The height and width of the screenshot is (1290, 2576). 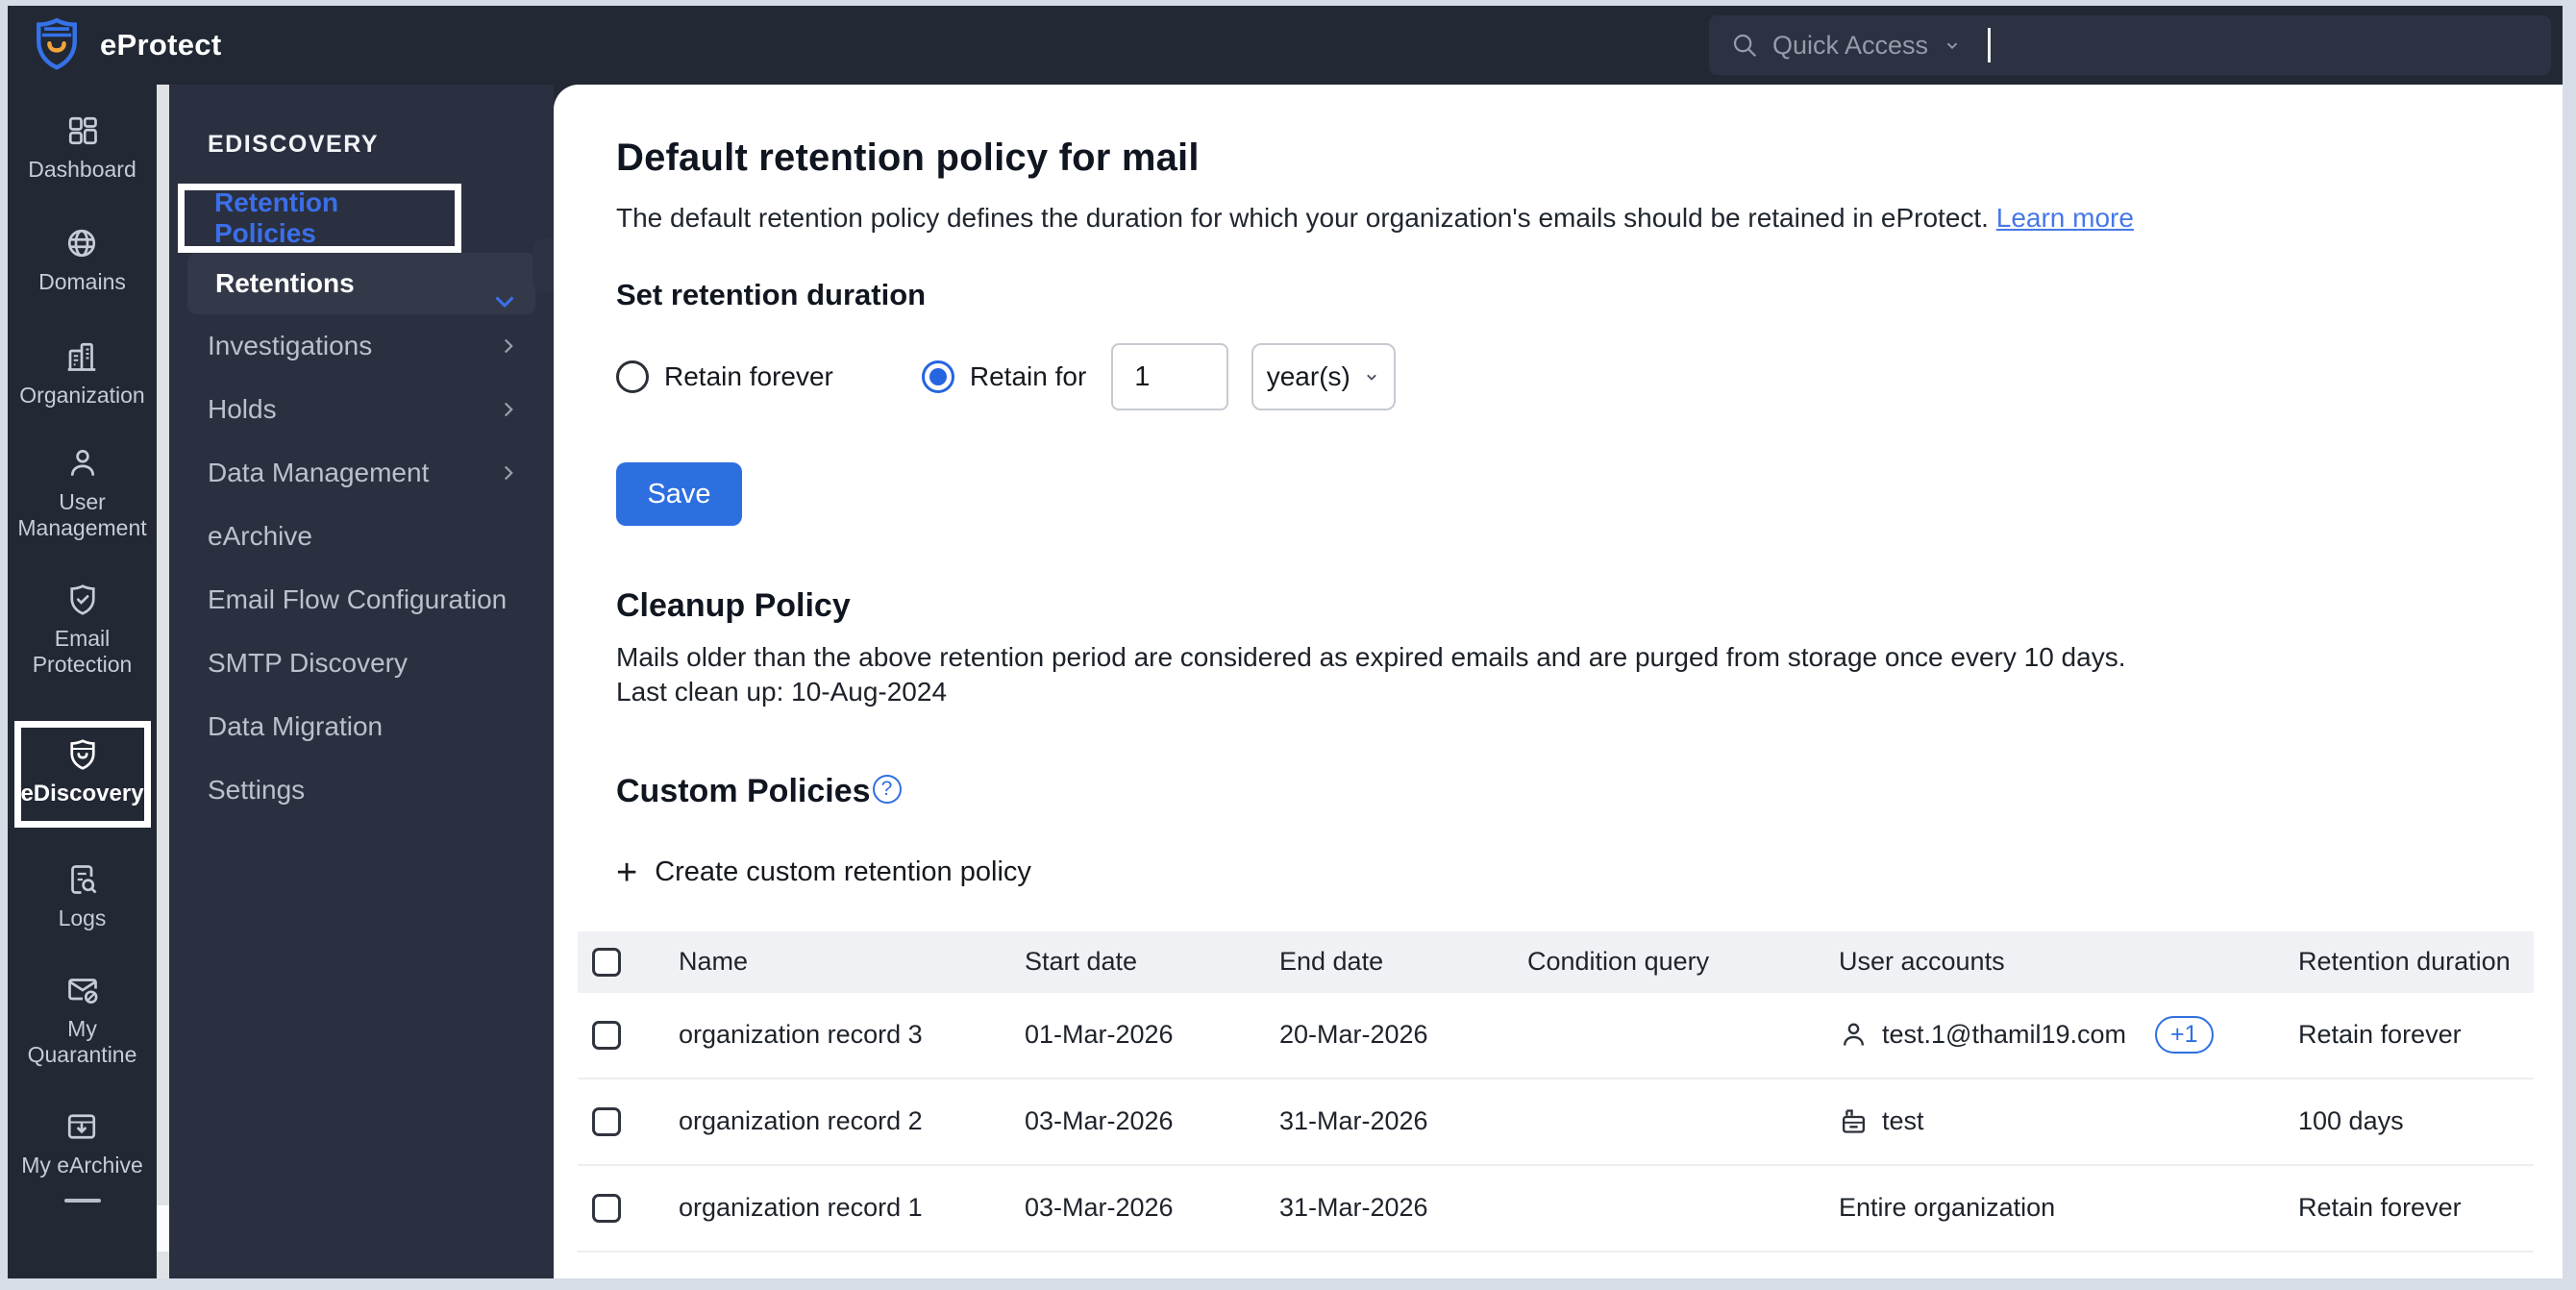 What do you see at coordinates (633, 376) in the screenshot?
I see `retain-forever-radio` at bounding box center [633, 376].